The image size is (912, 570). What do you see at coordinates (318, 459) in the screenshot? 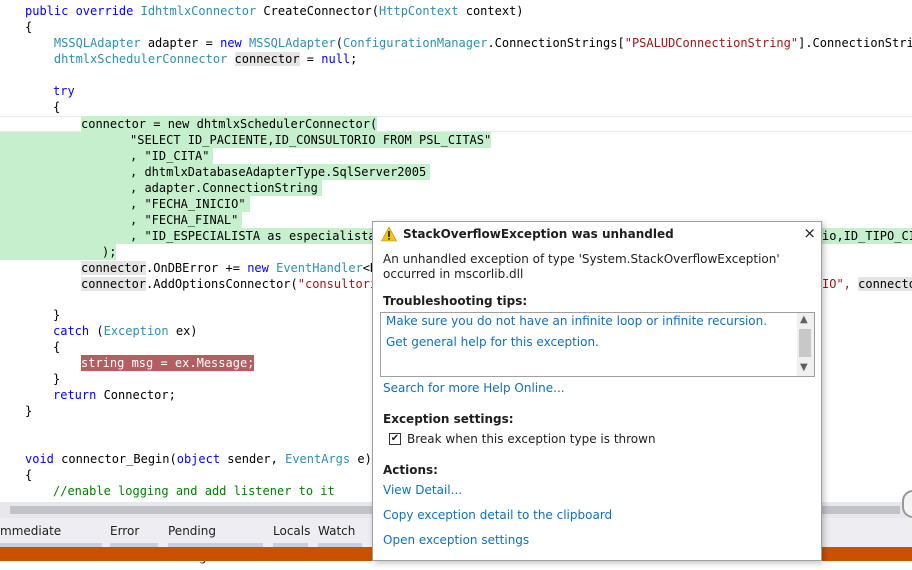
I see `code-token: EventArgs` at bounding box center [318, 459].